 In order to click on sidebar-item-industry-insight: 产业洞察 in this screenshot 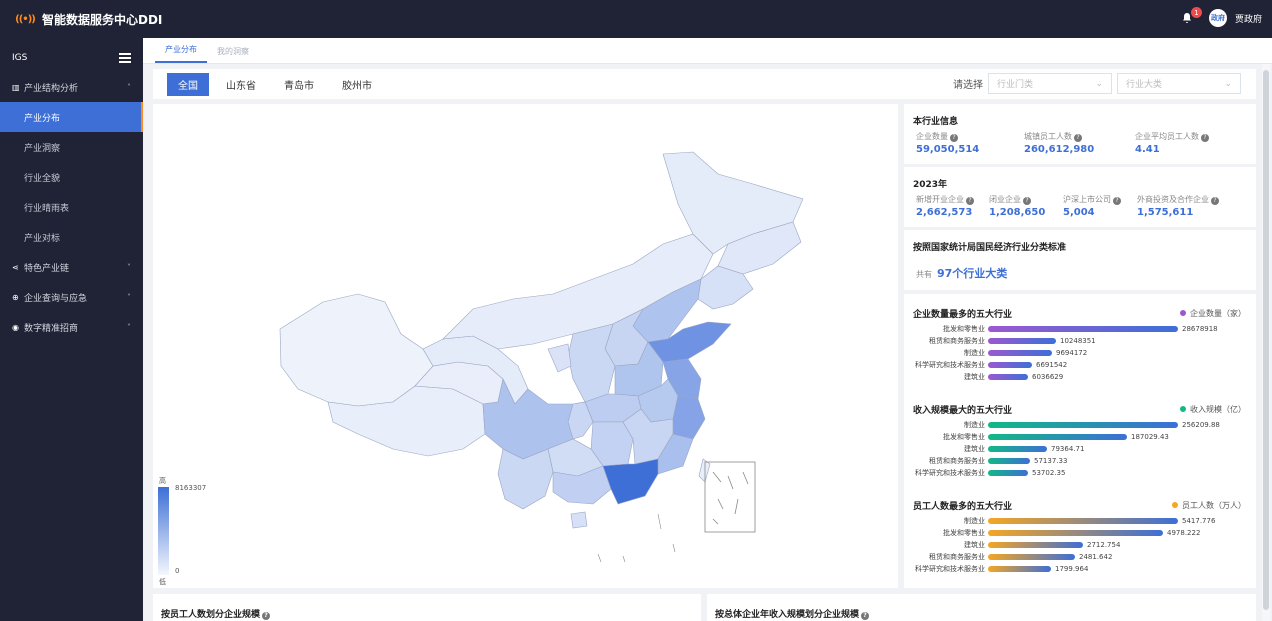, I will do `click(71, 147)`.